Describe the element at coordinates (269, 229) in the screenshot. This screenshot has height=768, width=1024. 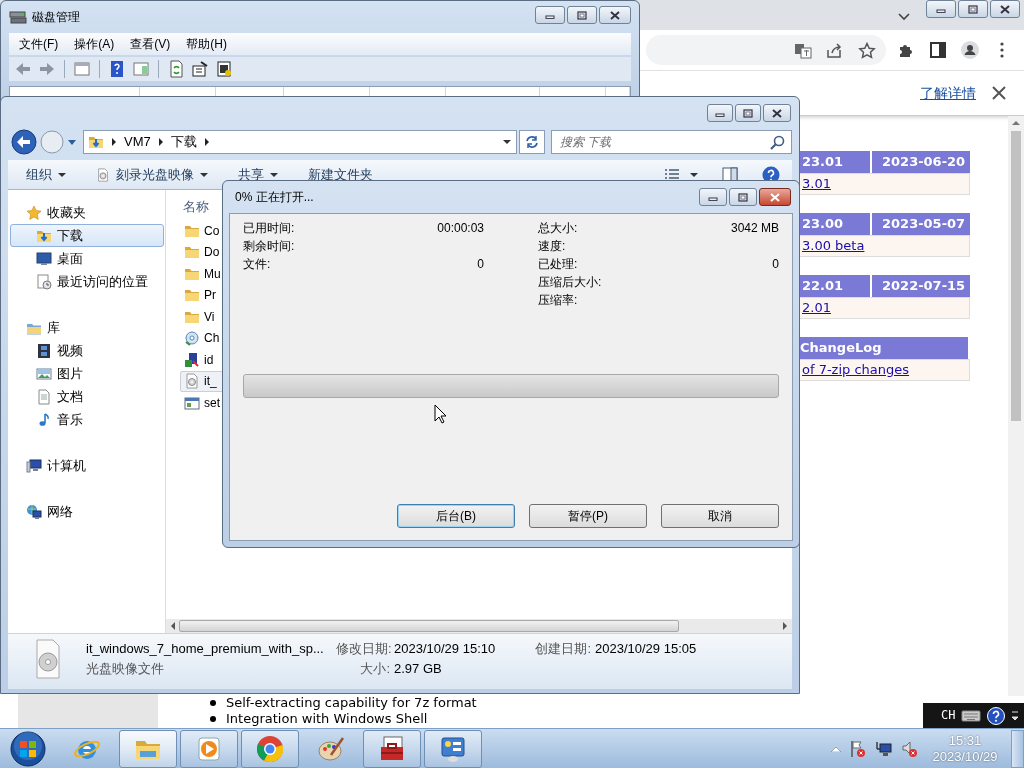
I see `stat-label: 已用时间:` at that location.